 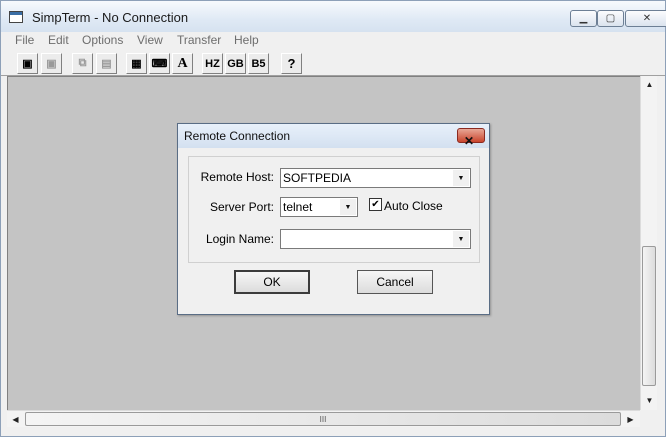 I want to click on scroll-left-arrow-icon: ◀, so click(x=15, y=419).